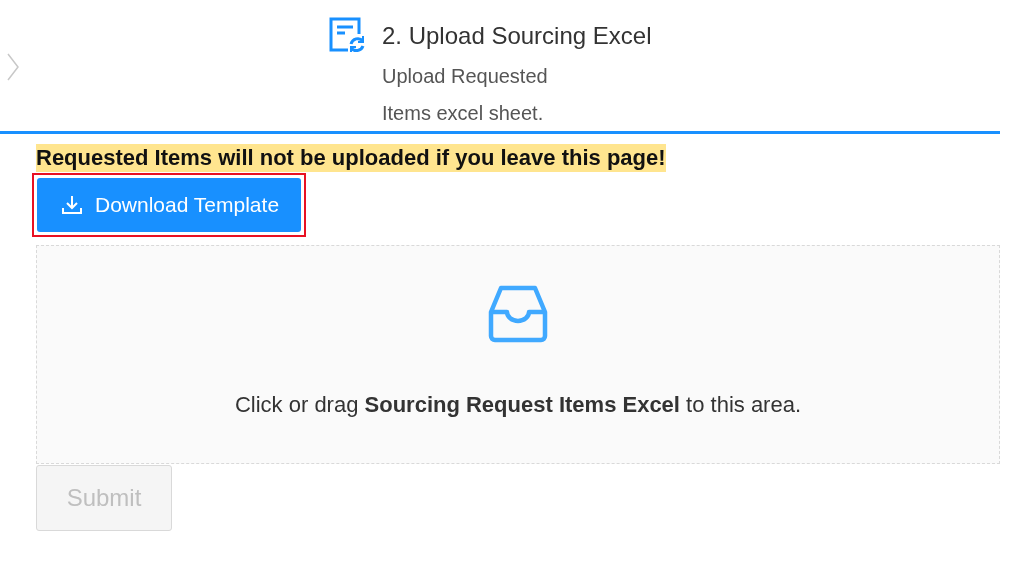 Image resolution: width=1024 pixels, height=584 pixels. I want to click on document-sync-icon, so click(347, 35).